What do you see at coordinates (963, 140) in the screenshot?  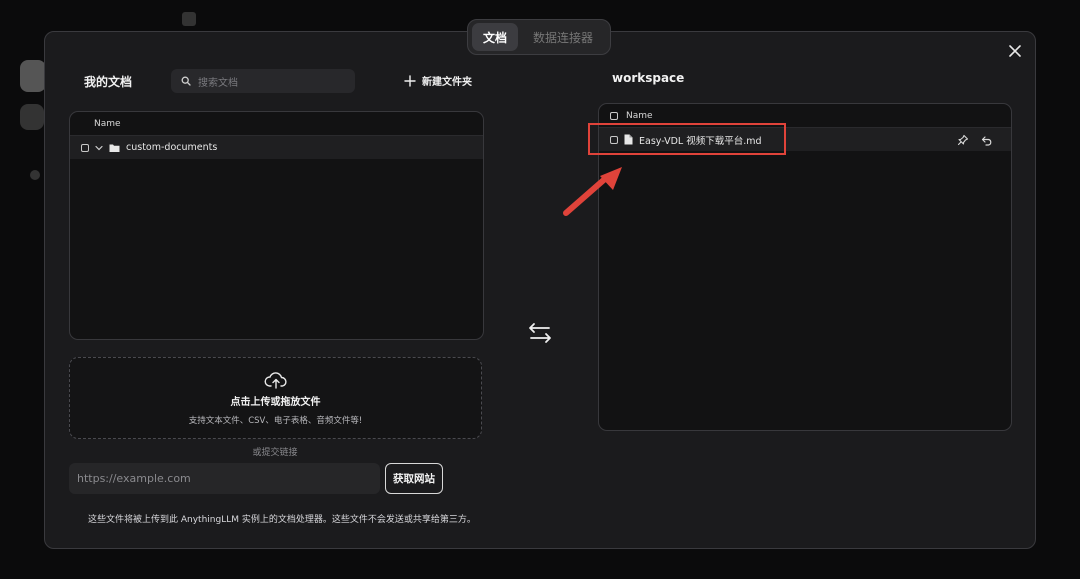 I see `pin-icon` at bounding box center [963, 140].